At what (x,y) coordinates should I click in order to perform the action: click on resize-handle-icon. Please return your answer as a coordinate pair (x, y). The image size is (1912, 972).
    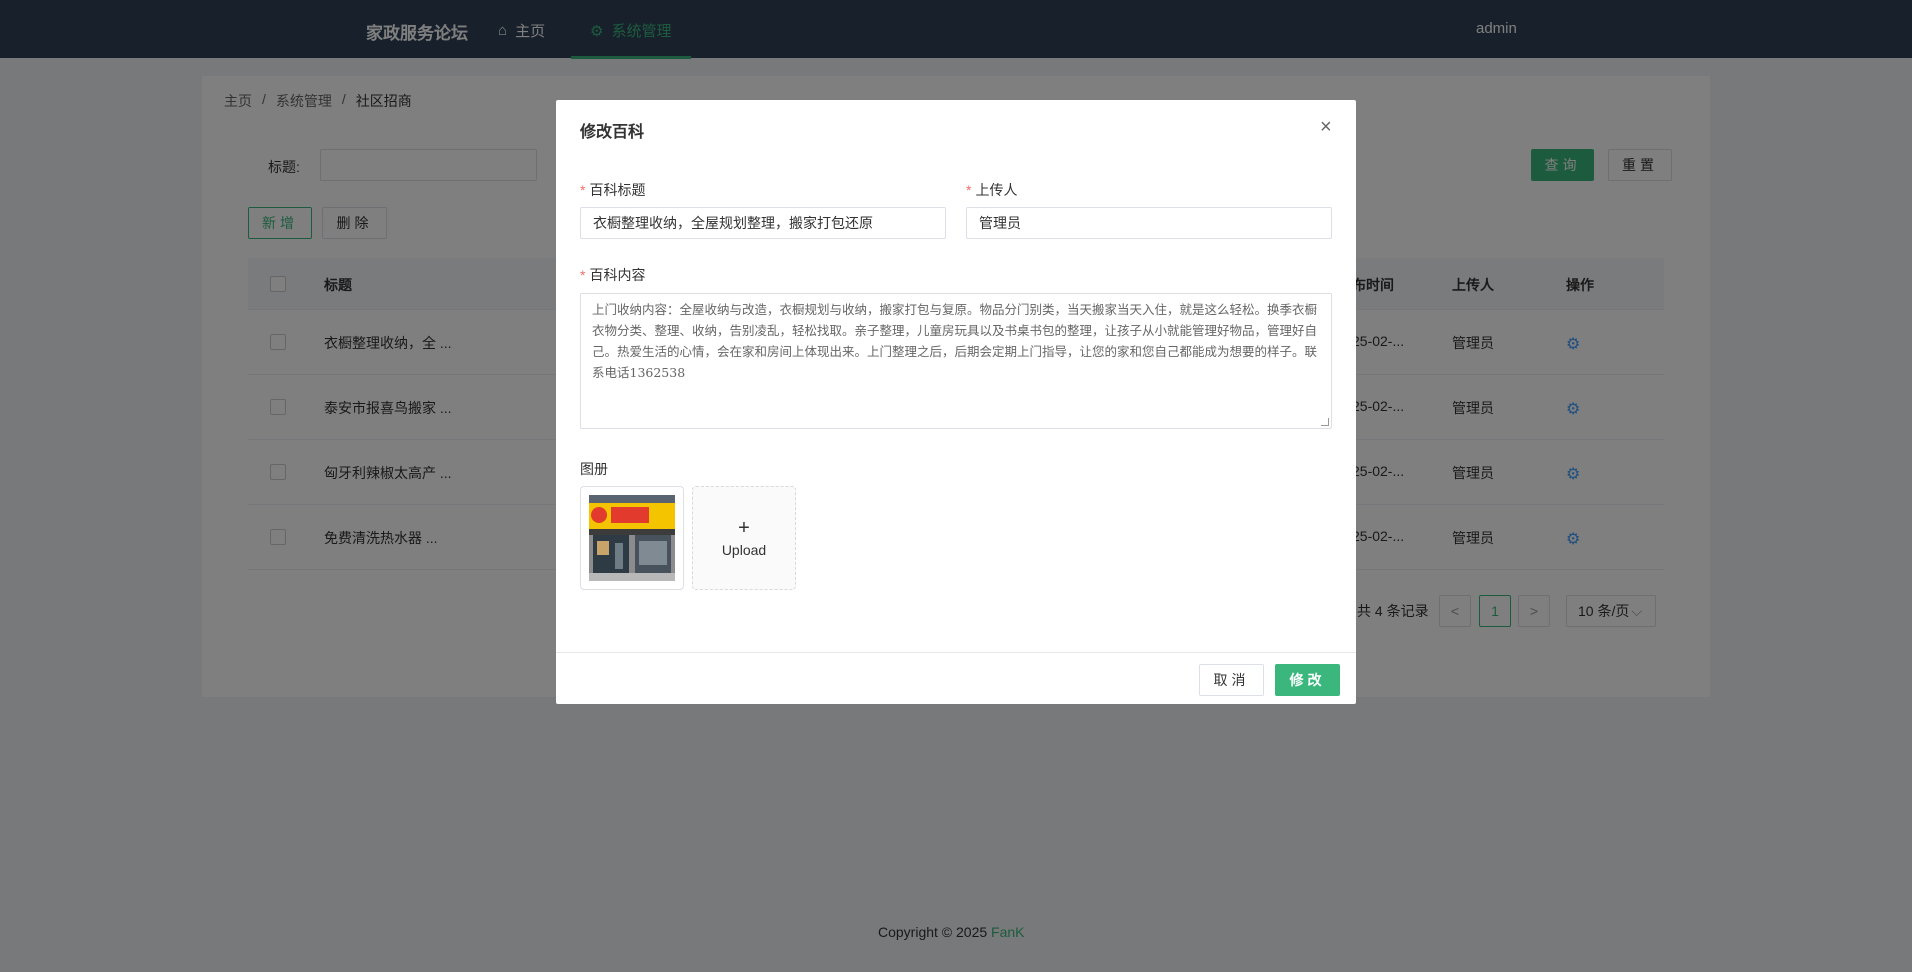
    Looking at the image, I should click on (1325, 422).